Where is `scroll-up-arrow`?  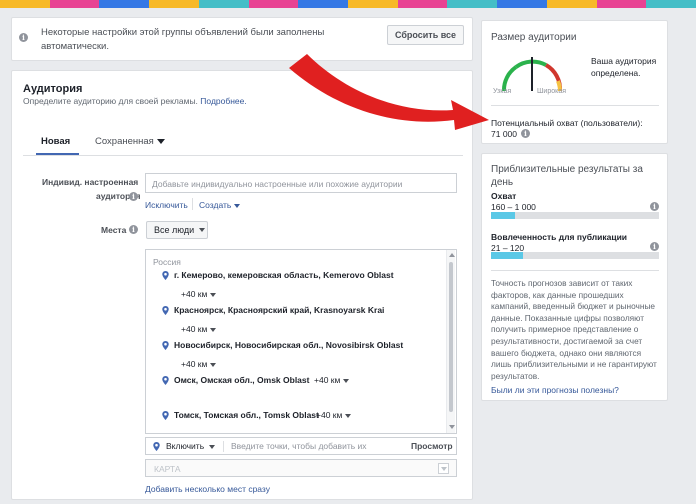
scroll-up-arrow is located at coordinates (452, 255).